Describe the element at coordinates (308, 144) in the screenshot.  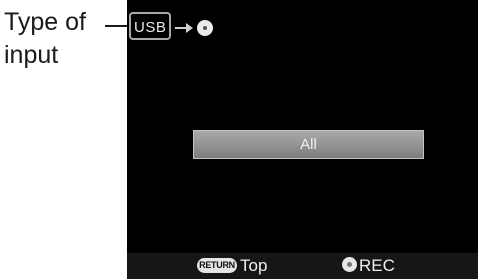
I see `all-option-button: All` at that location.